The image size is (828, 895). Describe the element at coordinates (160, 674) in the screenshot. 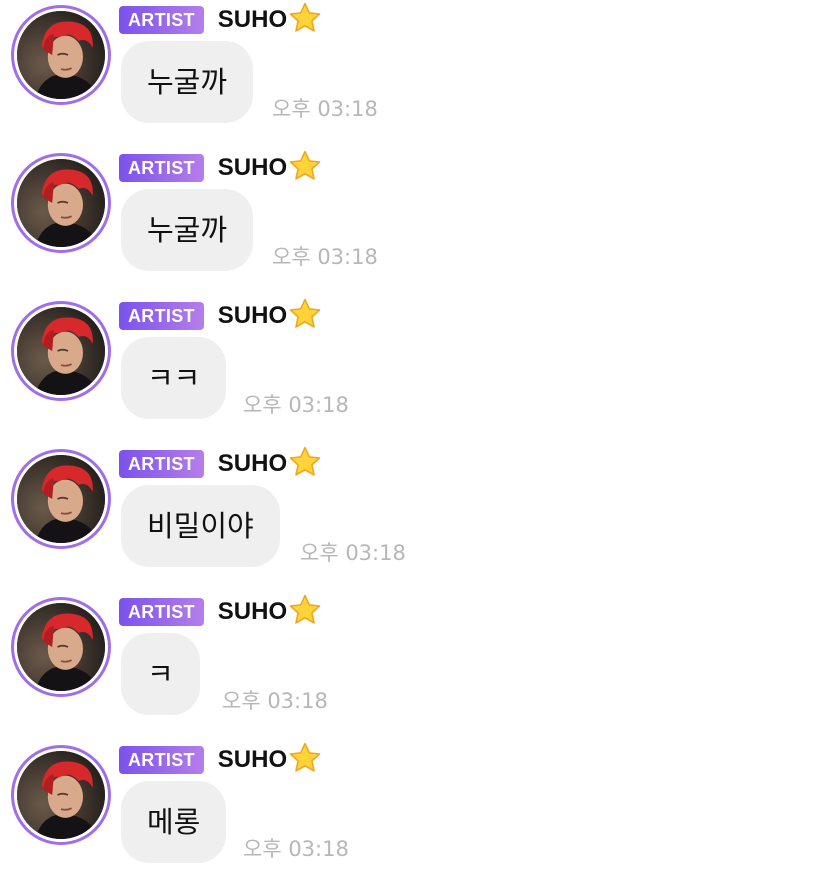

I see `message-bubble: ㅋ` at that location.